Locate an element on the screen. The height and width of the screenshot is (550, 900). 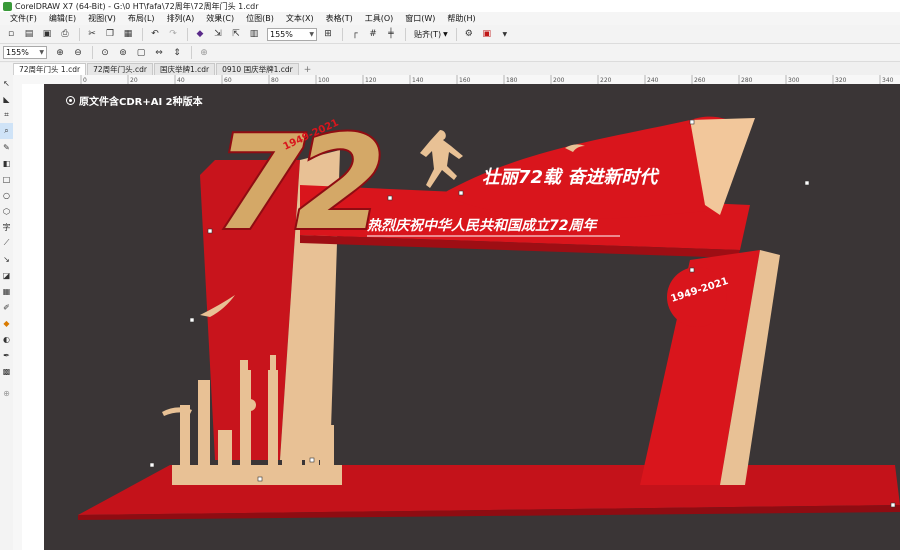
ruler-tick-label: 120 is located at coordinates (371, 80).